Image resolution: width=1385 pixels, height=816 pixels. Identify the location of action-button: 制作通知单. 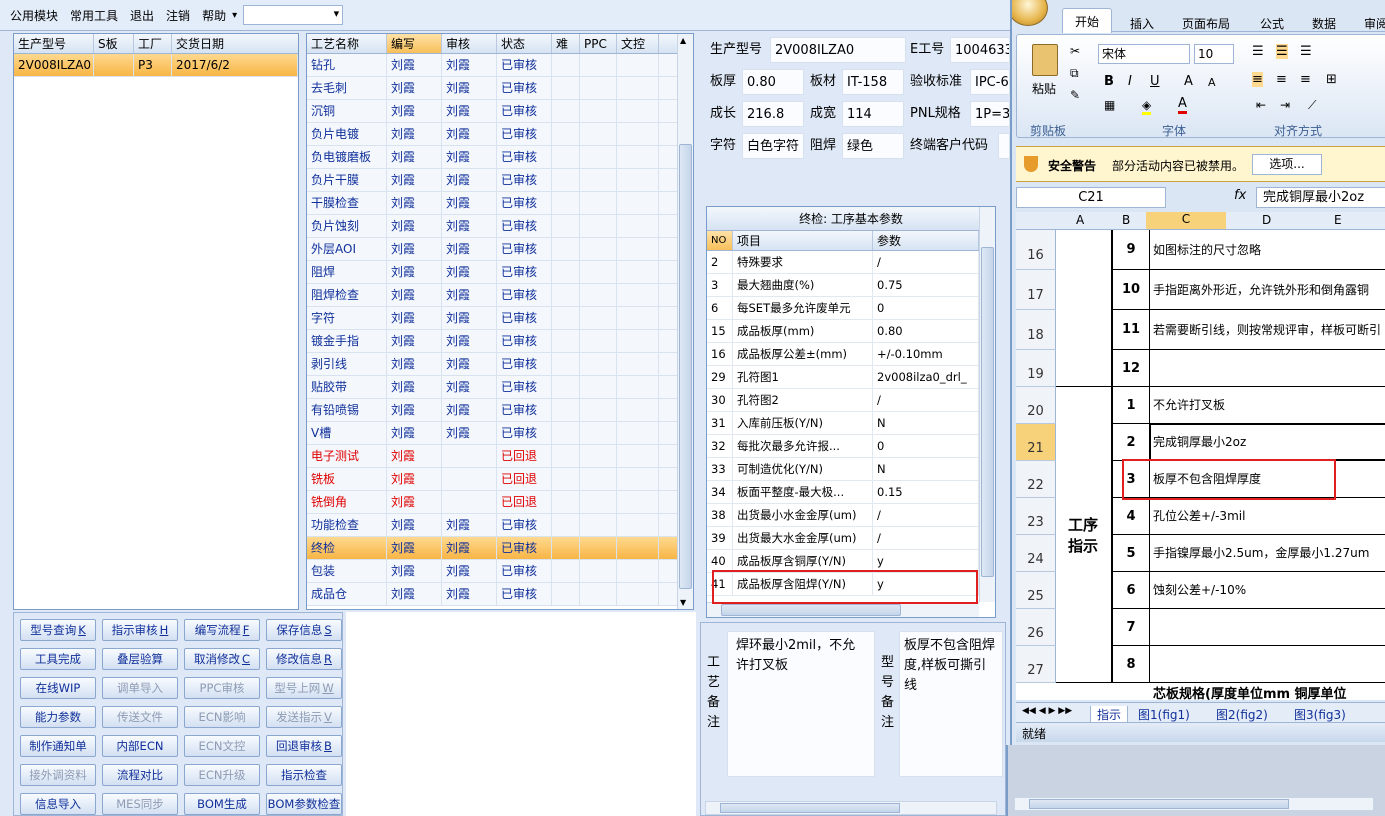
(58, 746).